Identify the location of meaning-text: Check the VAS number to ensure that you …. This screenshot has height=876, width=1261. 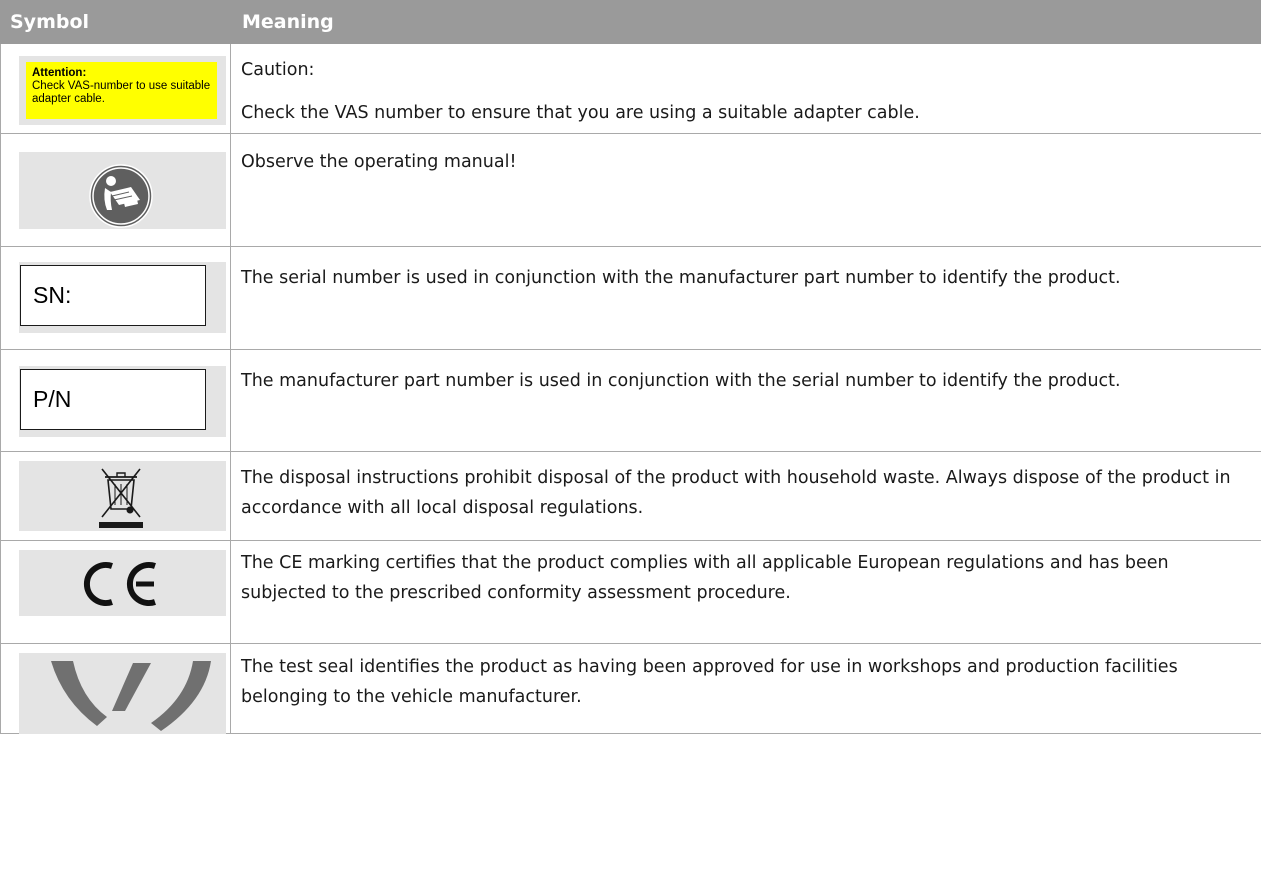
(580, 113).